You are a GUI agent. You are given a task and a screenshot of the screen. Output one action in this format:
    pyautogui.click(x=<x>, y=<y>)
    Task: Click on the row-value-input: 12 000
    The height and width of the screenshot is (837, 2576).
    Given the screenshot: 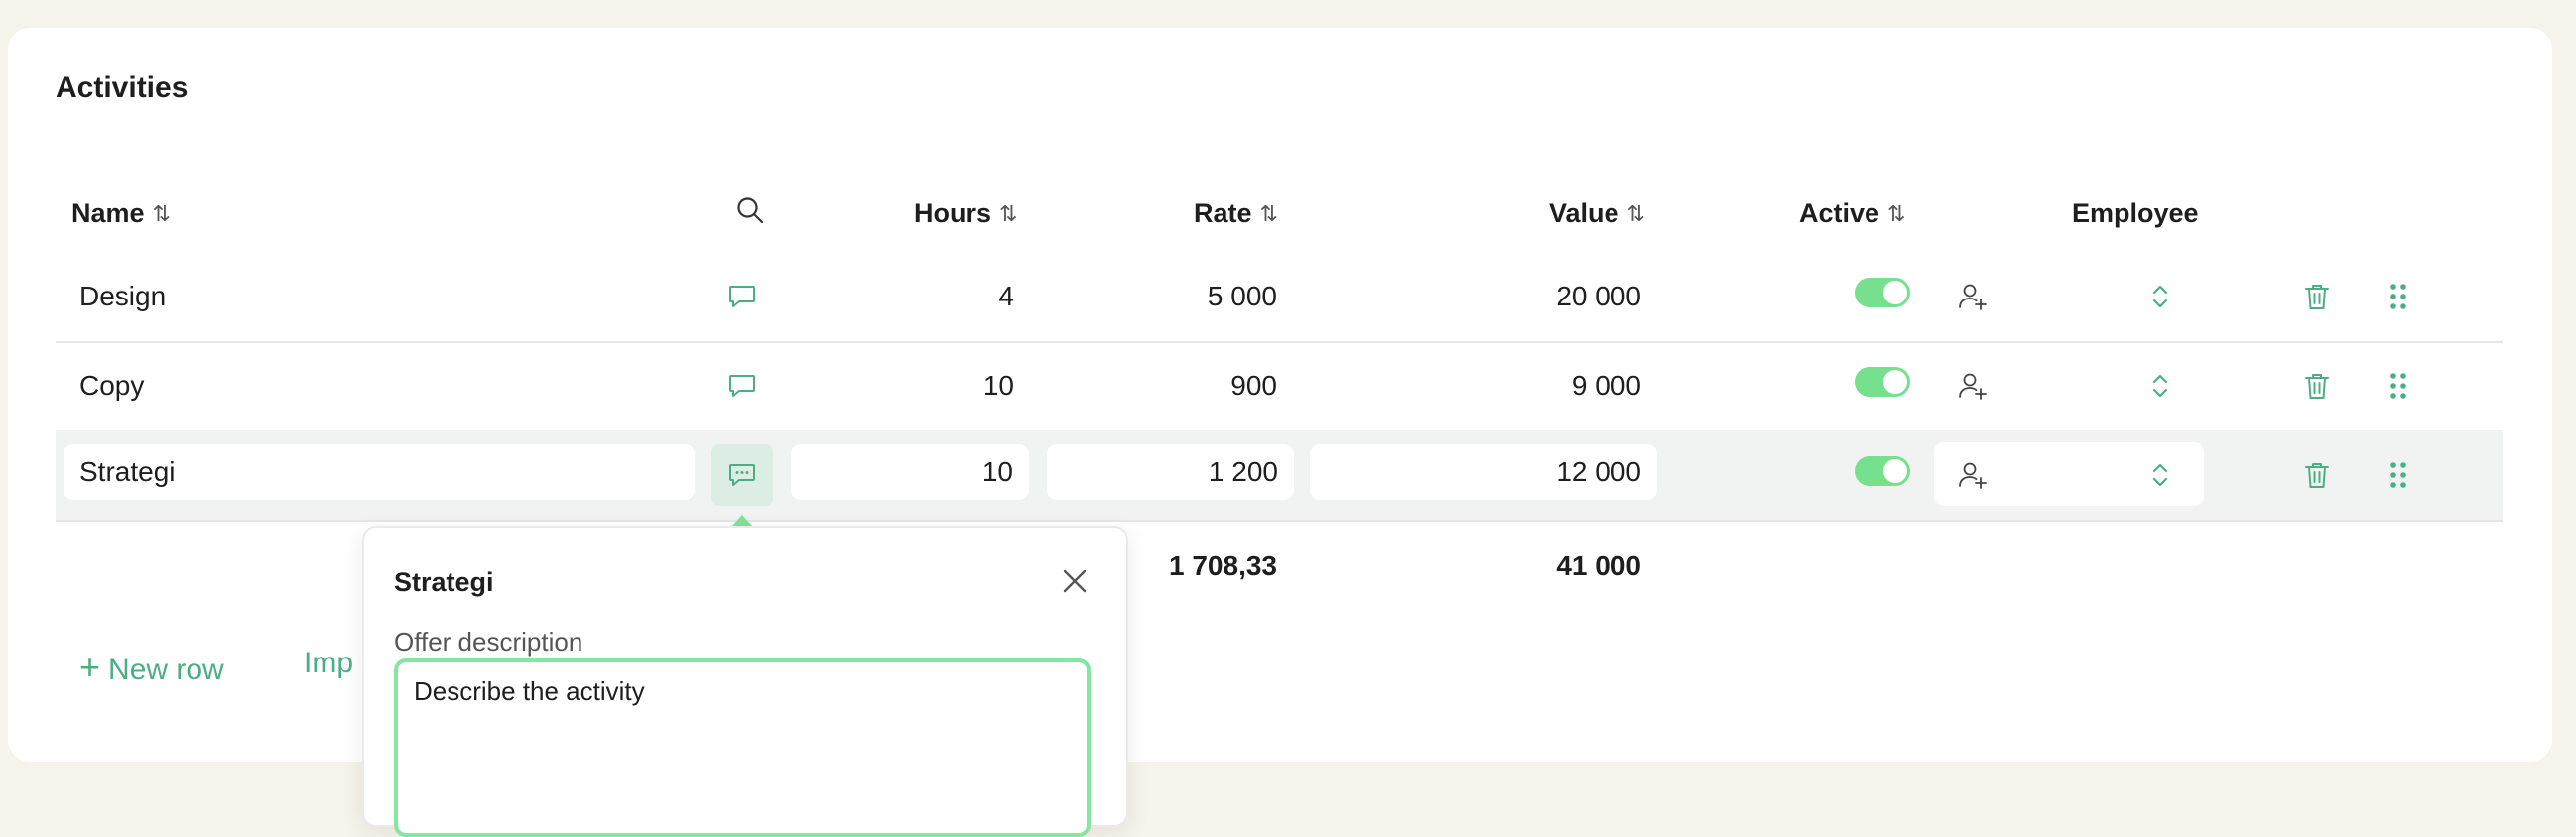 What is the action you would take?
    pyautogui.click(x=1484, y=472)
    